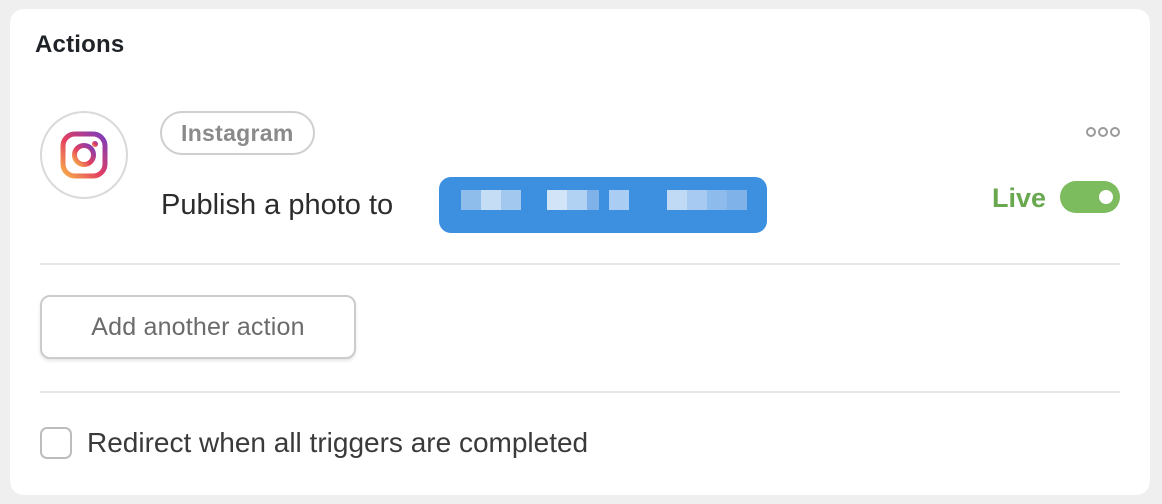  I want to click on app-name-chip: Instagram, so click(237, 133).